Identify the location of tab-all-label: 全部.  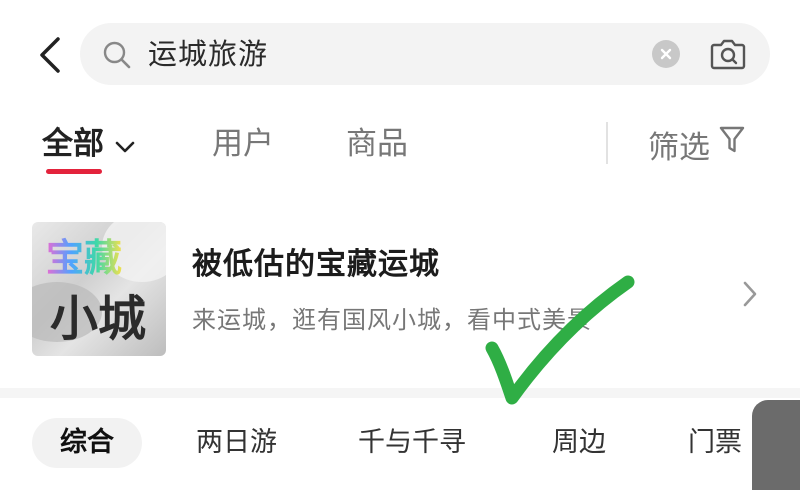
(73, 144).